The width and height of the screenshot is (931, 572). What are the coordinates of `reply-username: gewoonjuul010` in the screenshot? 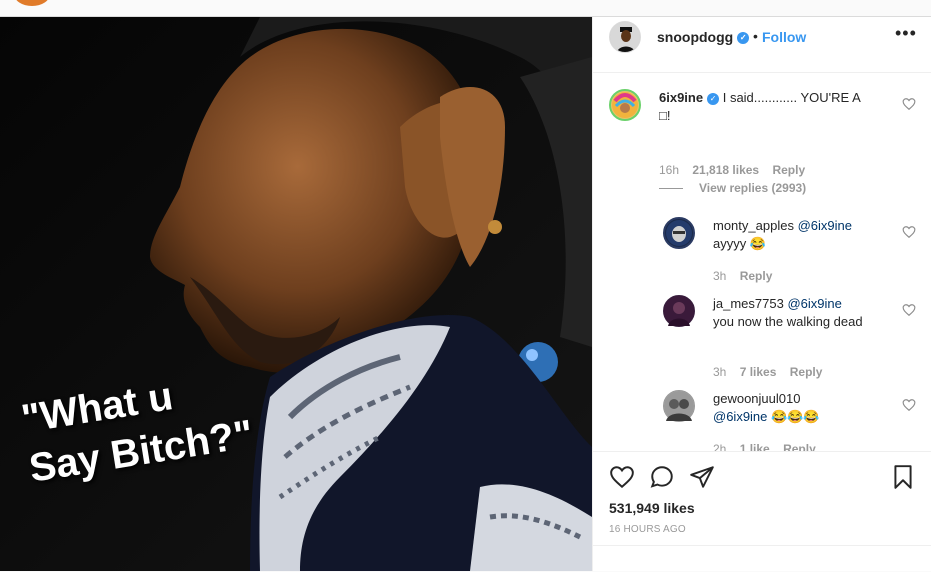 It's located at (756, 398).